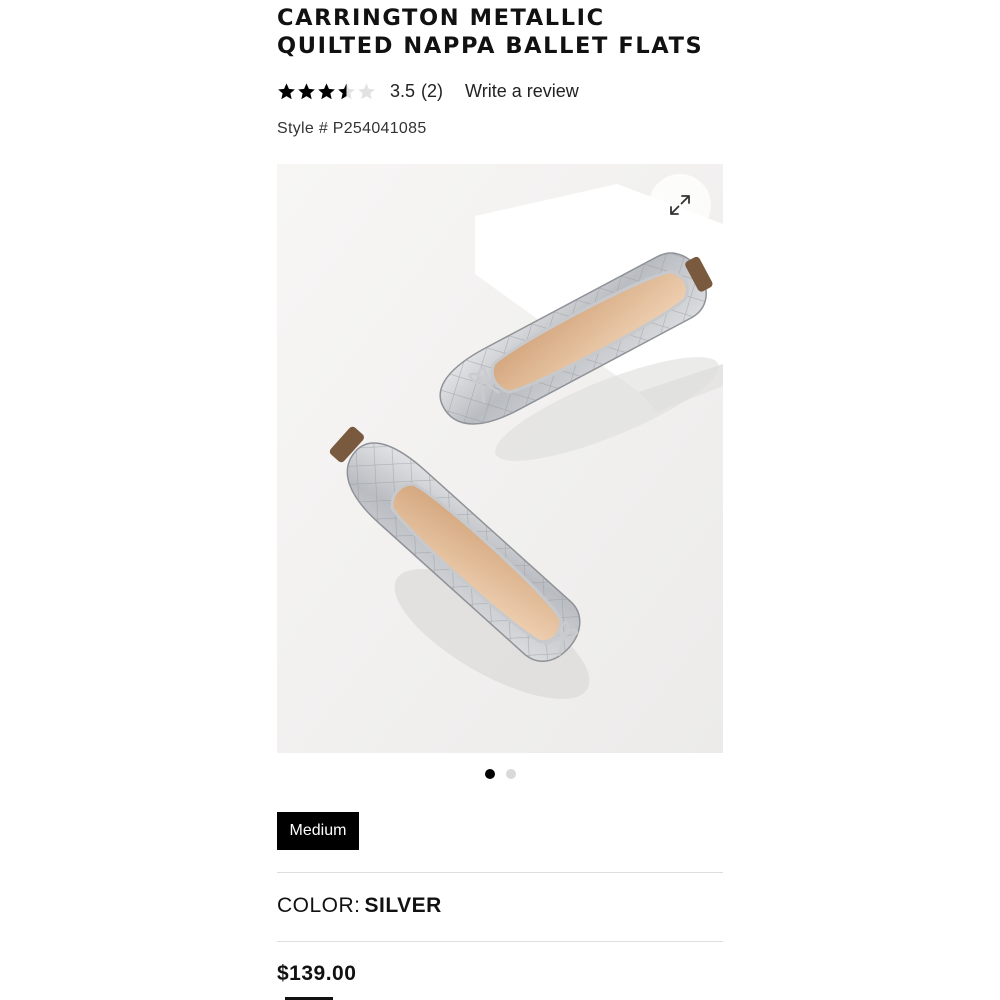 The height and width of the screenshot is (1000, 1000). Describe the element at coordinates (366, 90) in the screenshot. I see `star-empty-icon` at that location.